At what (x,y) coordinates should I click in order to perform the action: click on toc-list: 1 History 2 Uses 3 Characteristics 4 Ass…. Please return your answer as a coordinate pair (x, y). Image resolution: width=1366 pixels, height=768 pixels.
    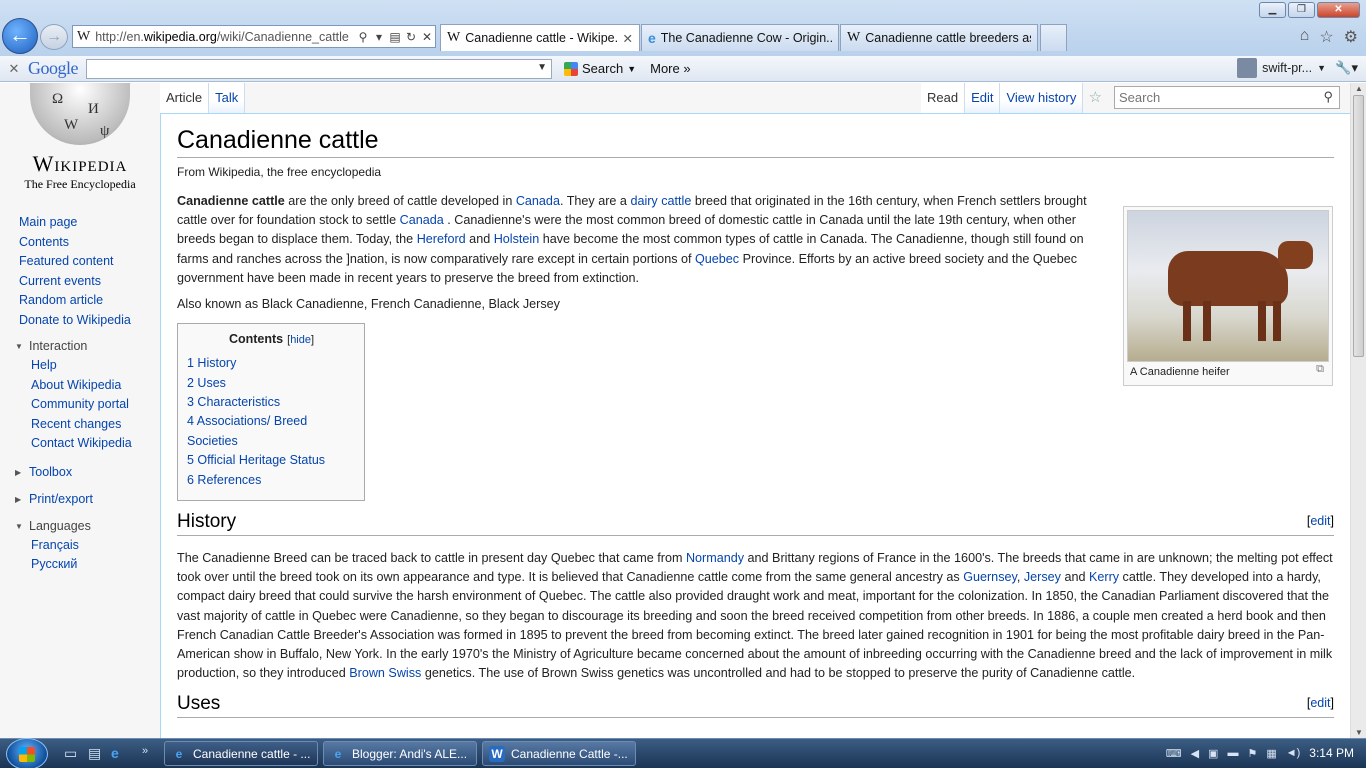
    Looking at the image, I should click on (271, 422).